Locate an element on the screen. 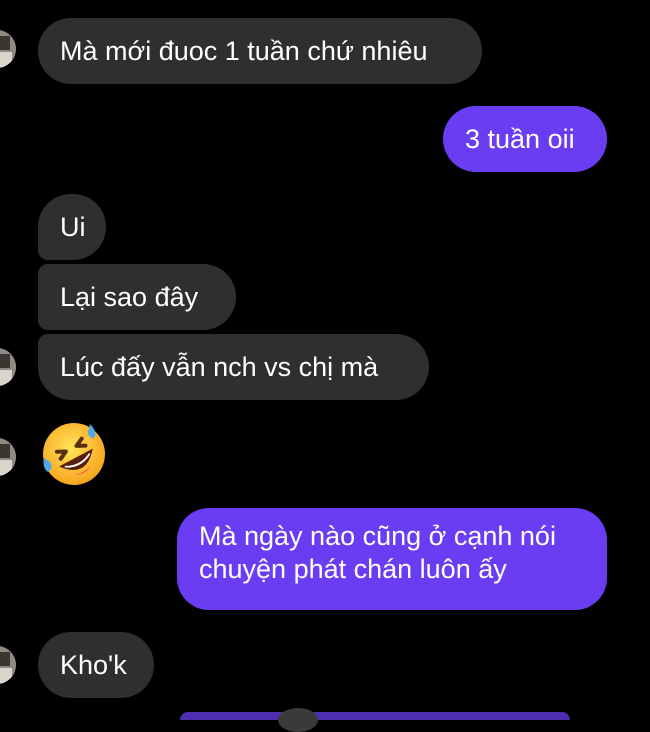 The height and width of the screenshot is (732, 650). message-text: 3 tuần oii is located at coordinates (520, 139).